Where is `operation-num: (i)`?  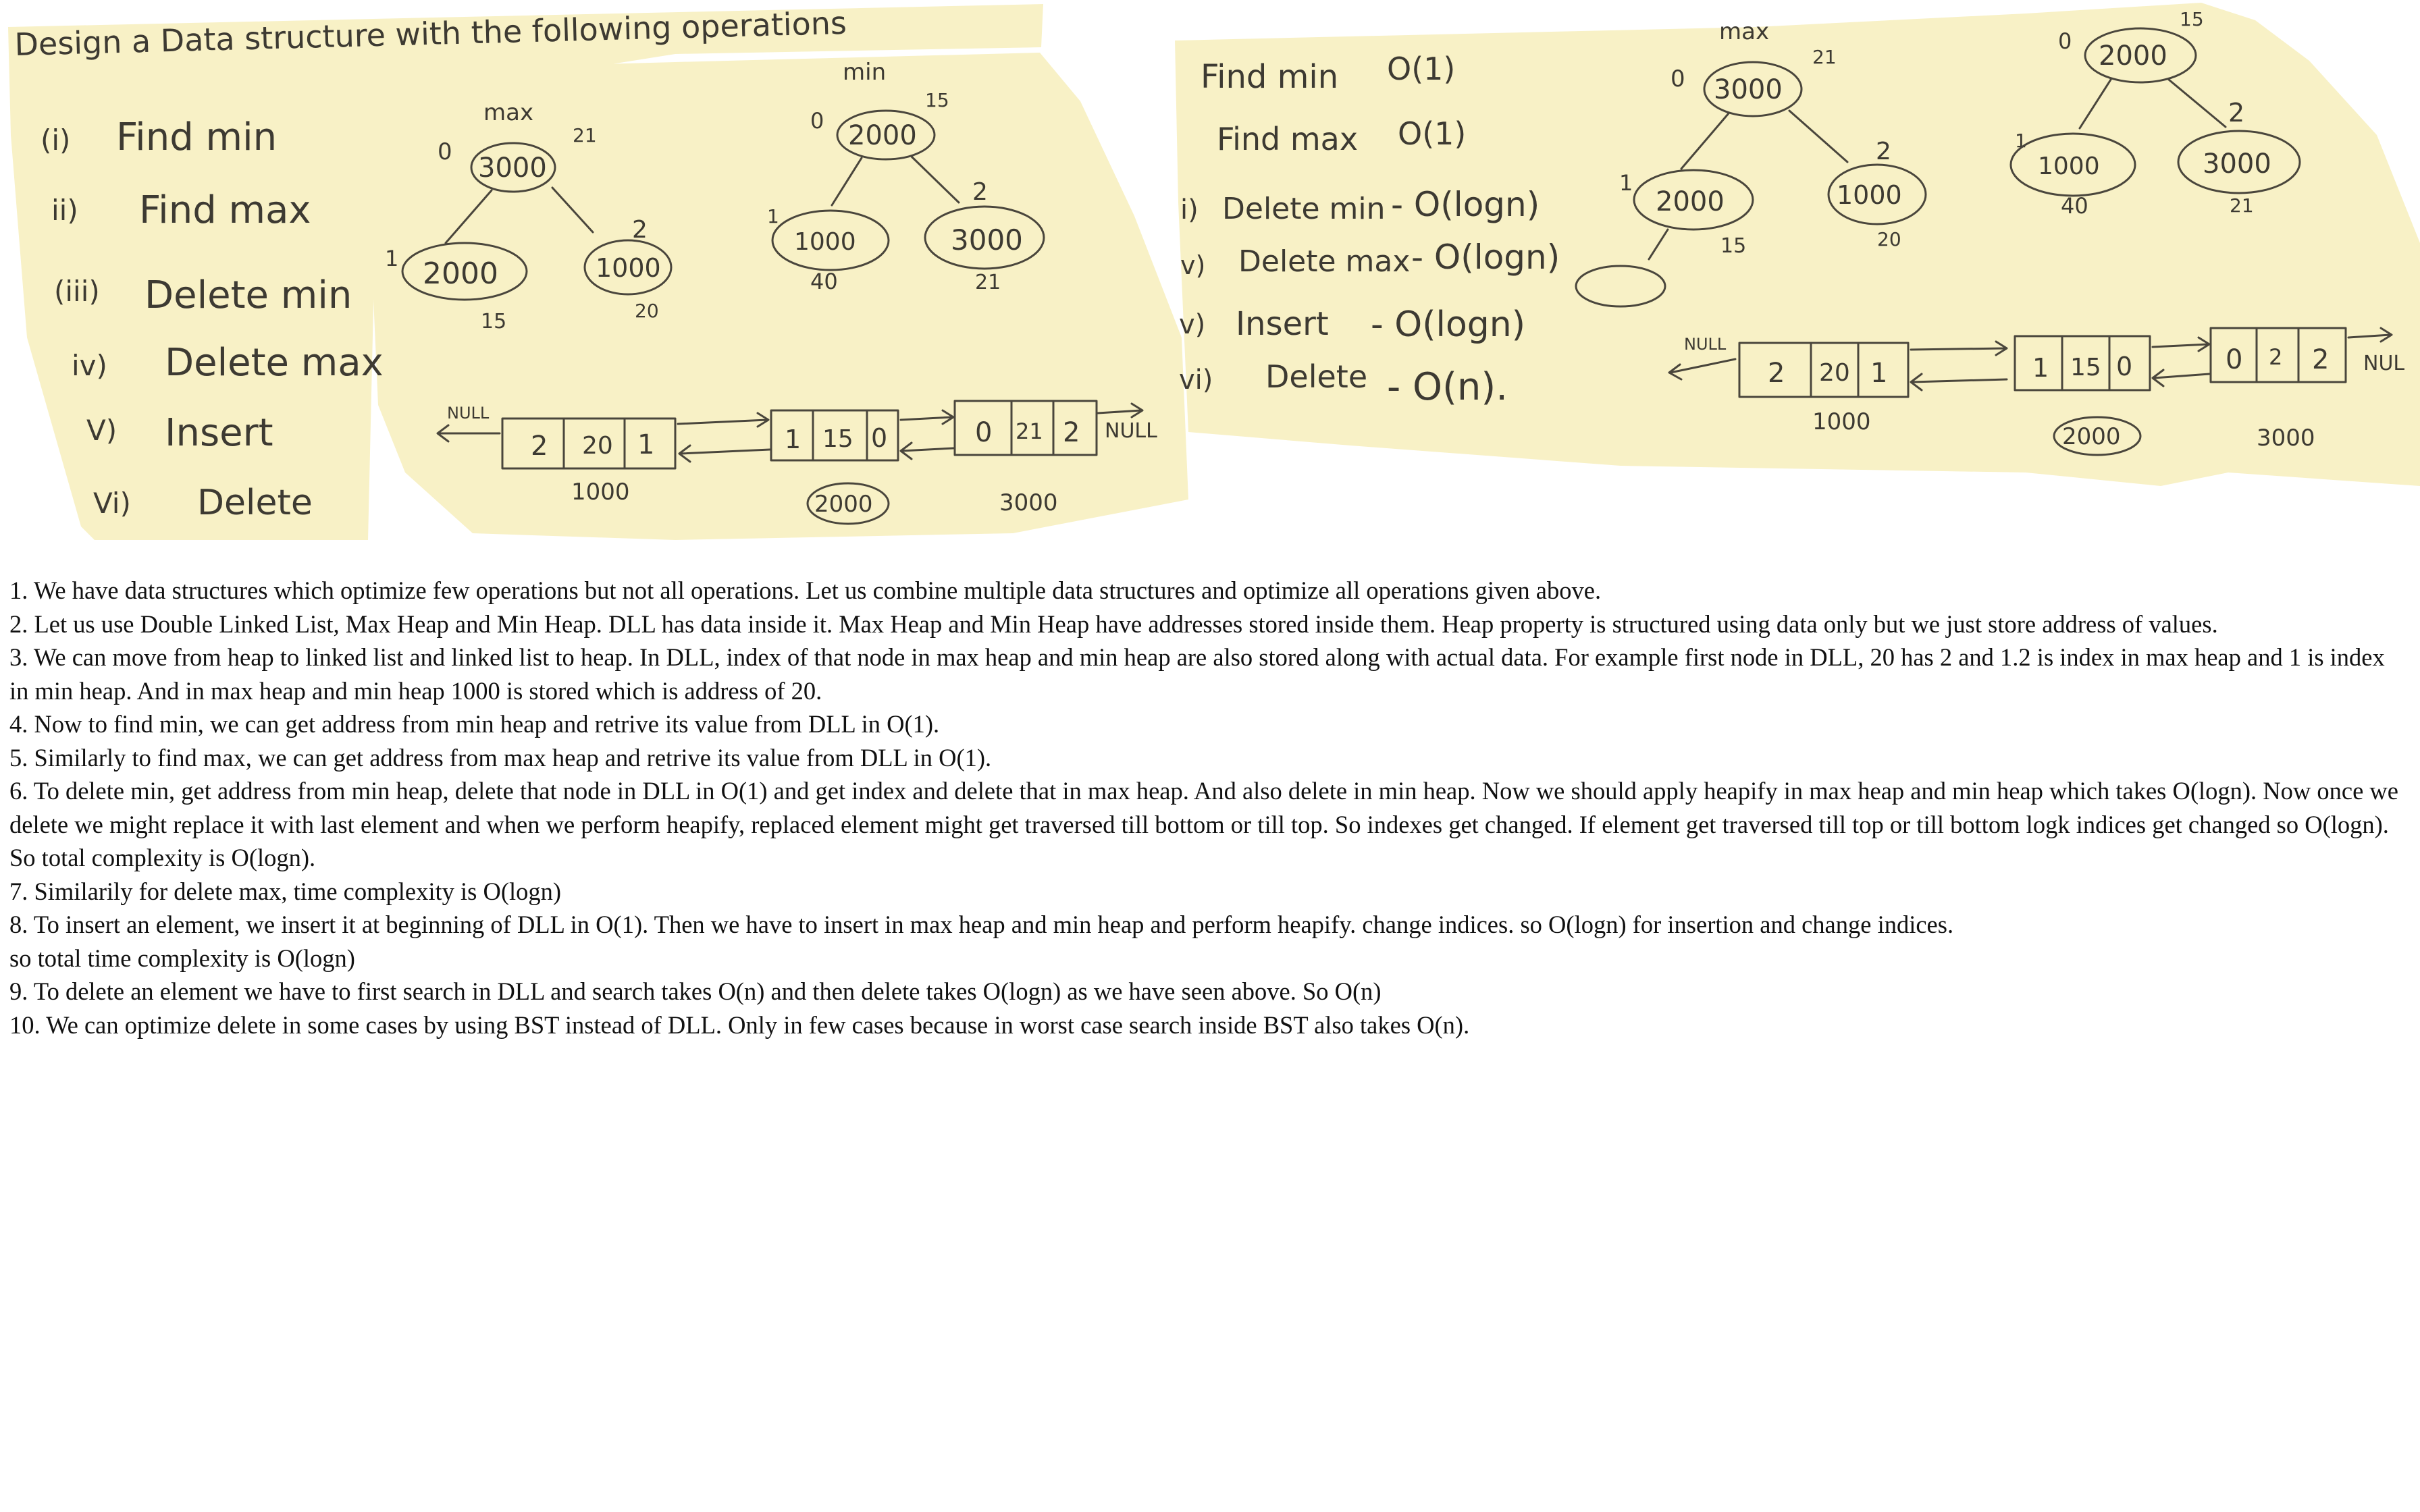 operation-num: (i) is located at coordinates (55, 140).